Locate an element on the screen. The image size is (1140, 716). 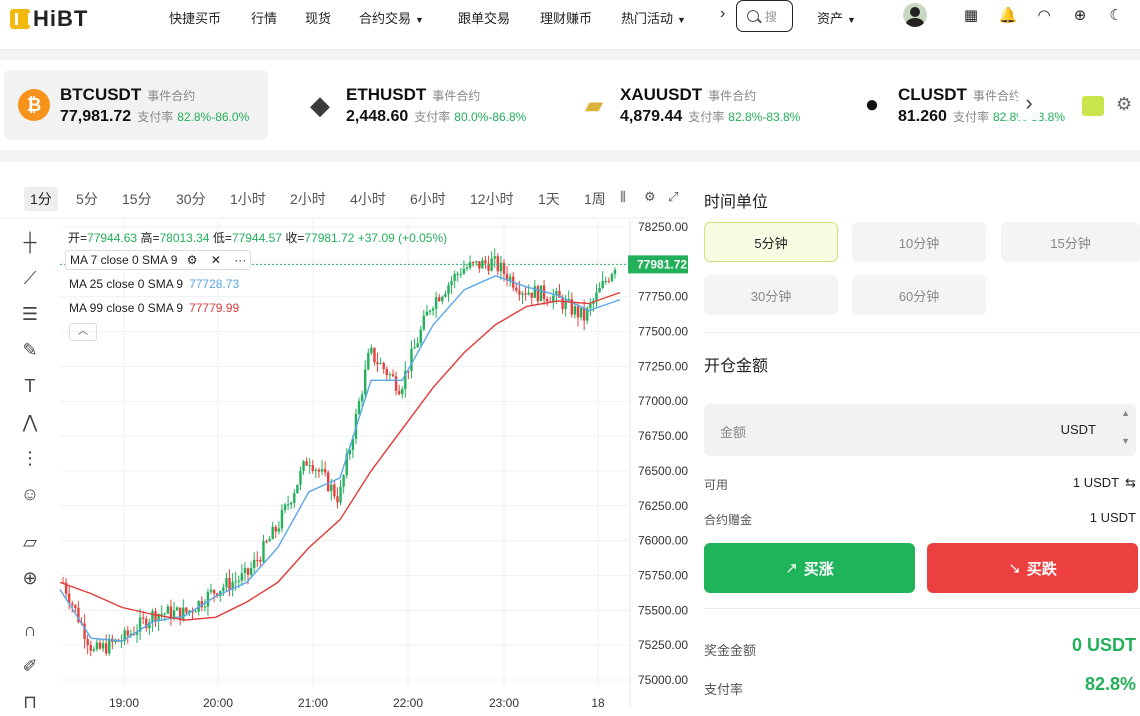
settings-gear-icon: ⚙ is located at coordinates (1124, 104).